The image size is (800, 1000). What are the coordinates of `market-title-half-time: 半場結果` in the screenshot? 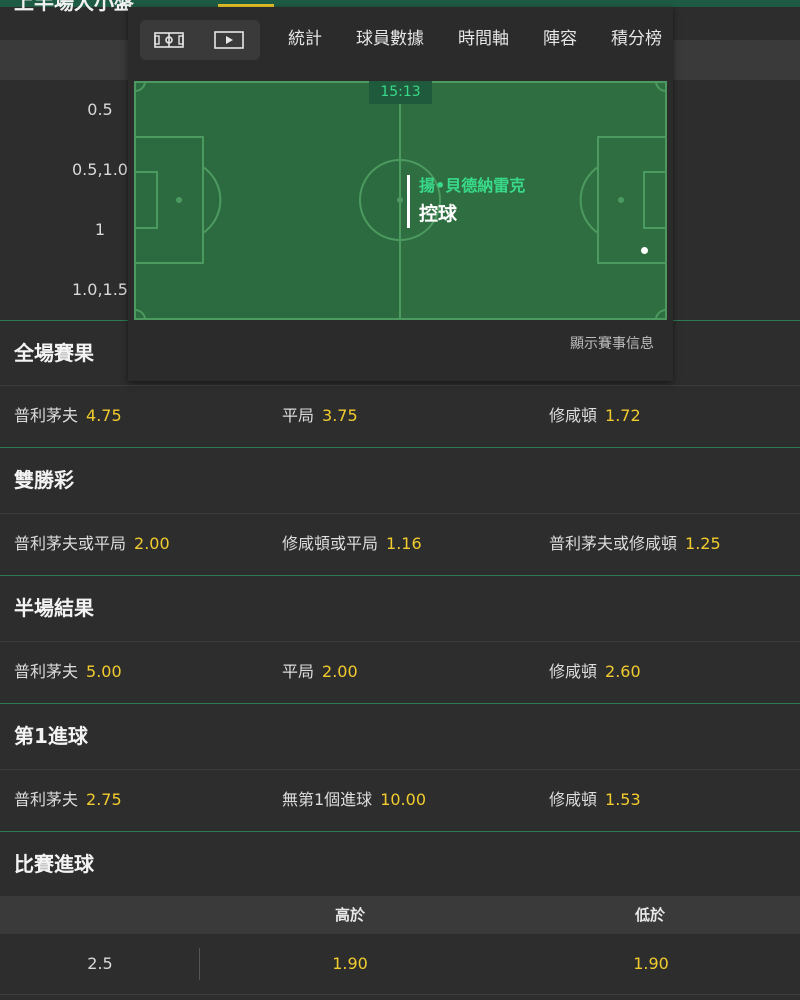 It's located at (400, 607).